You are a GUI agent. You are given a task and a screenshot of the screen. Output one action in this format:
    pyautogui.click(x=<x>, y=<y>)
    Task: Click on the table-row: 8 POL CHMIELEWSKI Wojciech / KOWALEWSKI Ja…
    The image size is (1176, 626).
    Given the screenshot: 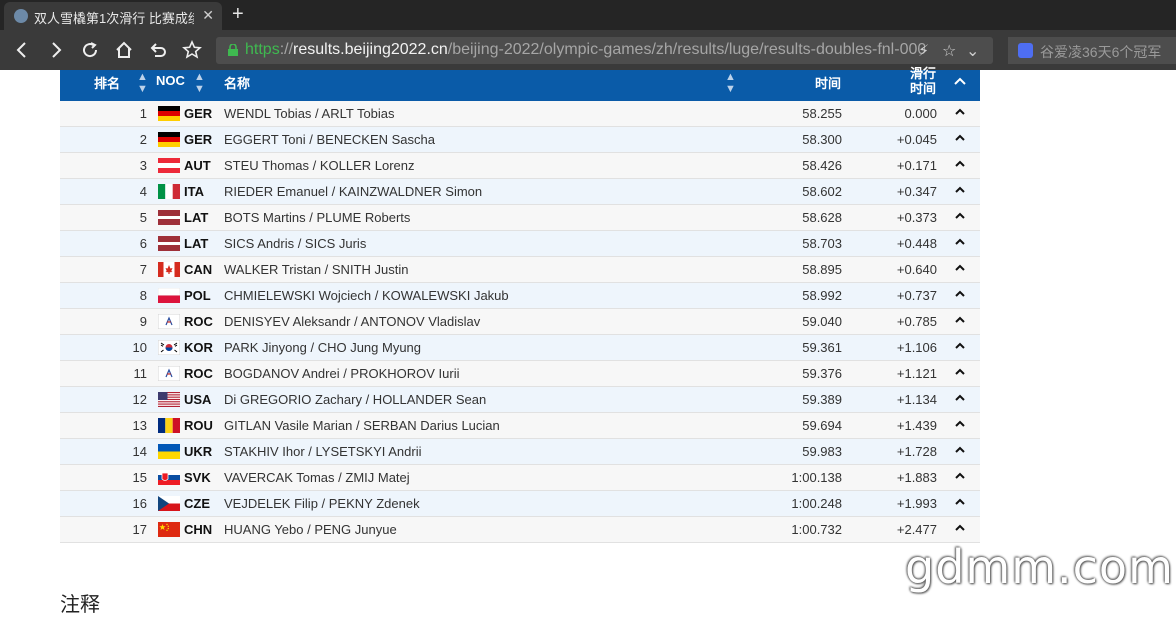 What is the action you would take?
    pyautogui.click(x=520, y=296)
    